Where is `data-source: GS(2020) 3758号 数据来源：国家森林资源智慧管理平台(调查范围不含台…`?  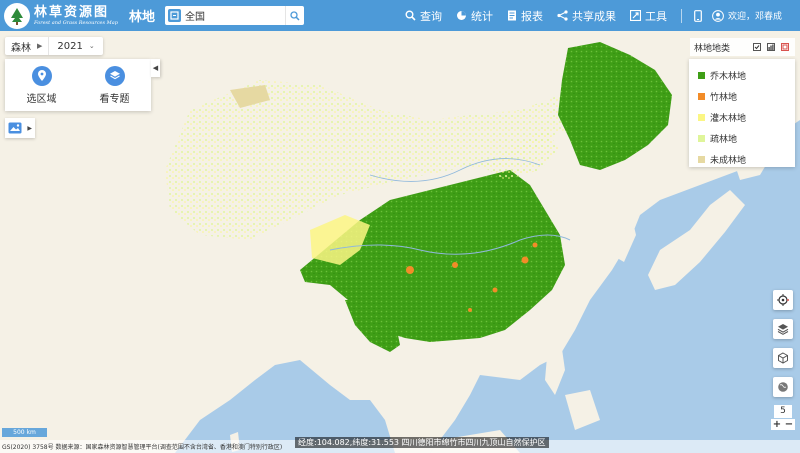 data-source: GS(2020) 3758号 数据来源：国家森林资源智慧管理平台(调查范围不含台… is located at coordinates (142, 447).